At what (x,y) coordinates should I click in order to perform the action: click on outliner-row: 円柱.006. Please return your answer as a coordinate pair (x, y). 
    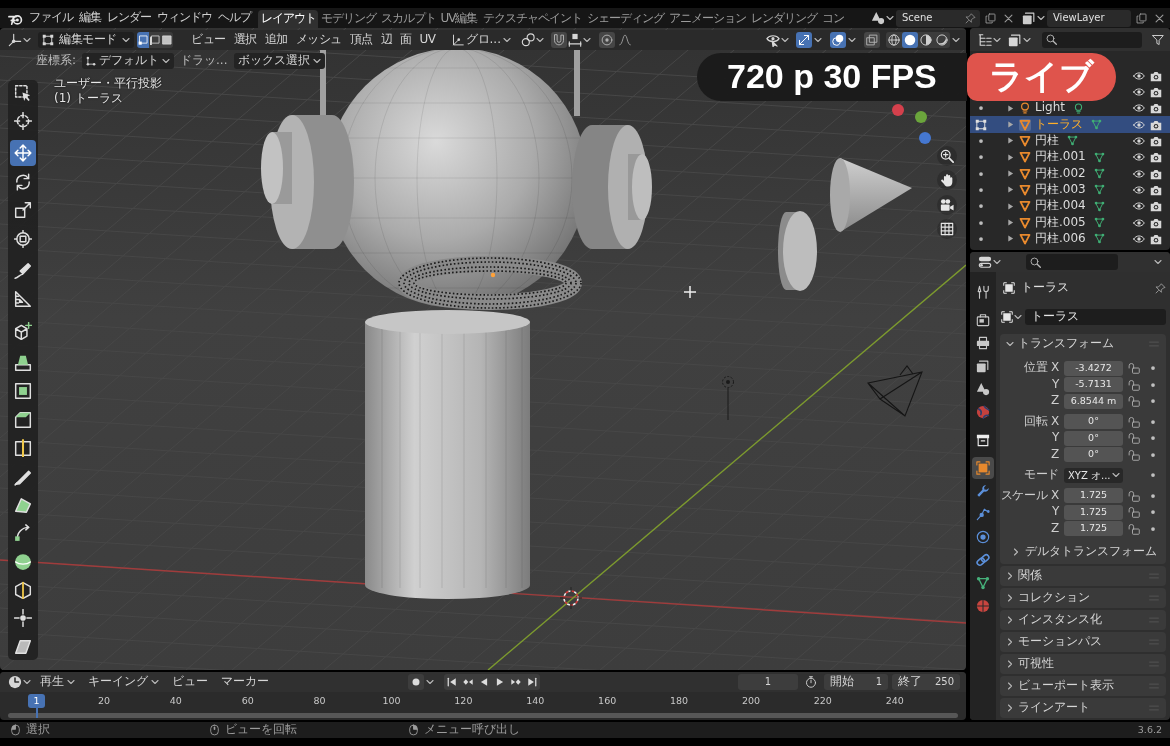
    Looking at the image, I should click on (1070, 239).